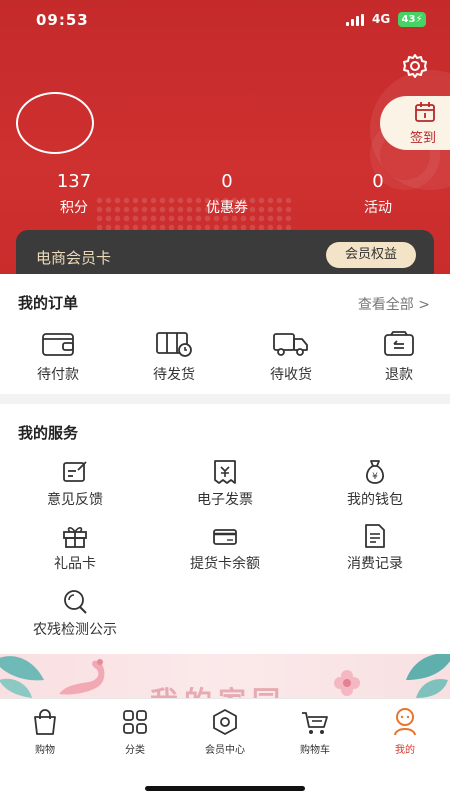 This screenshot has height=800, width=450. Describe the element at coordinates (315, 750) in the screenshot. I see `tab-label: 购物车` at that location.